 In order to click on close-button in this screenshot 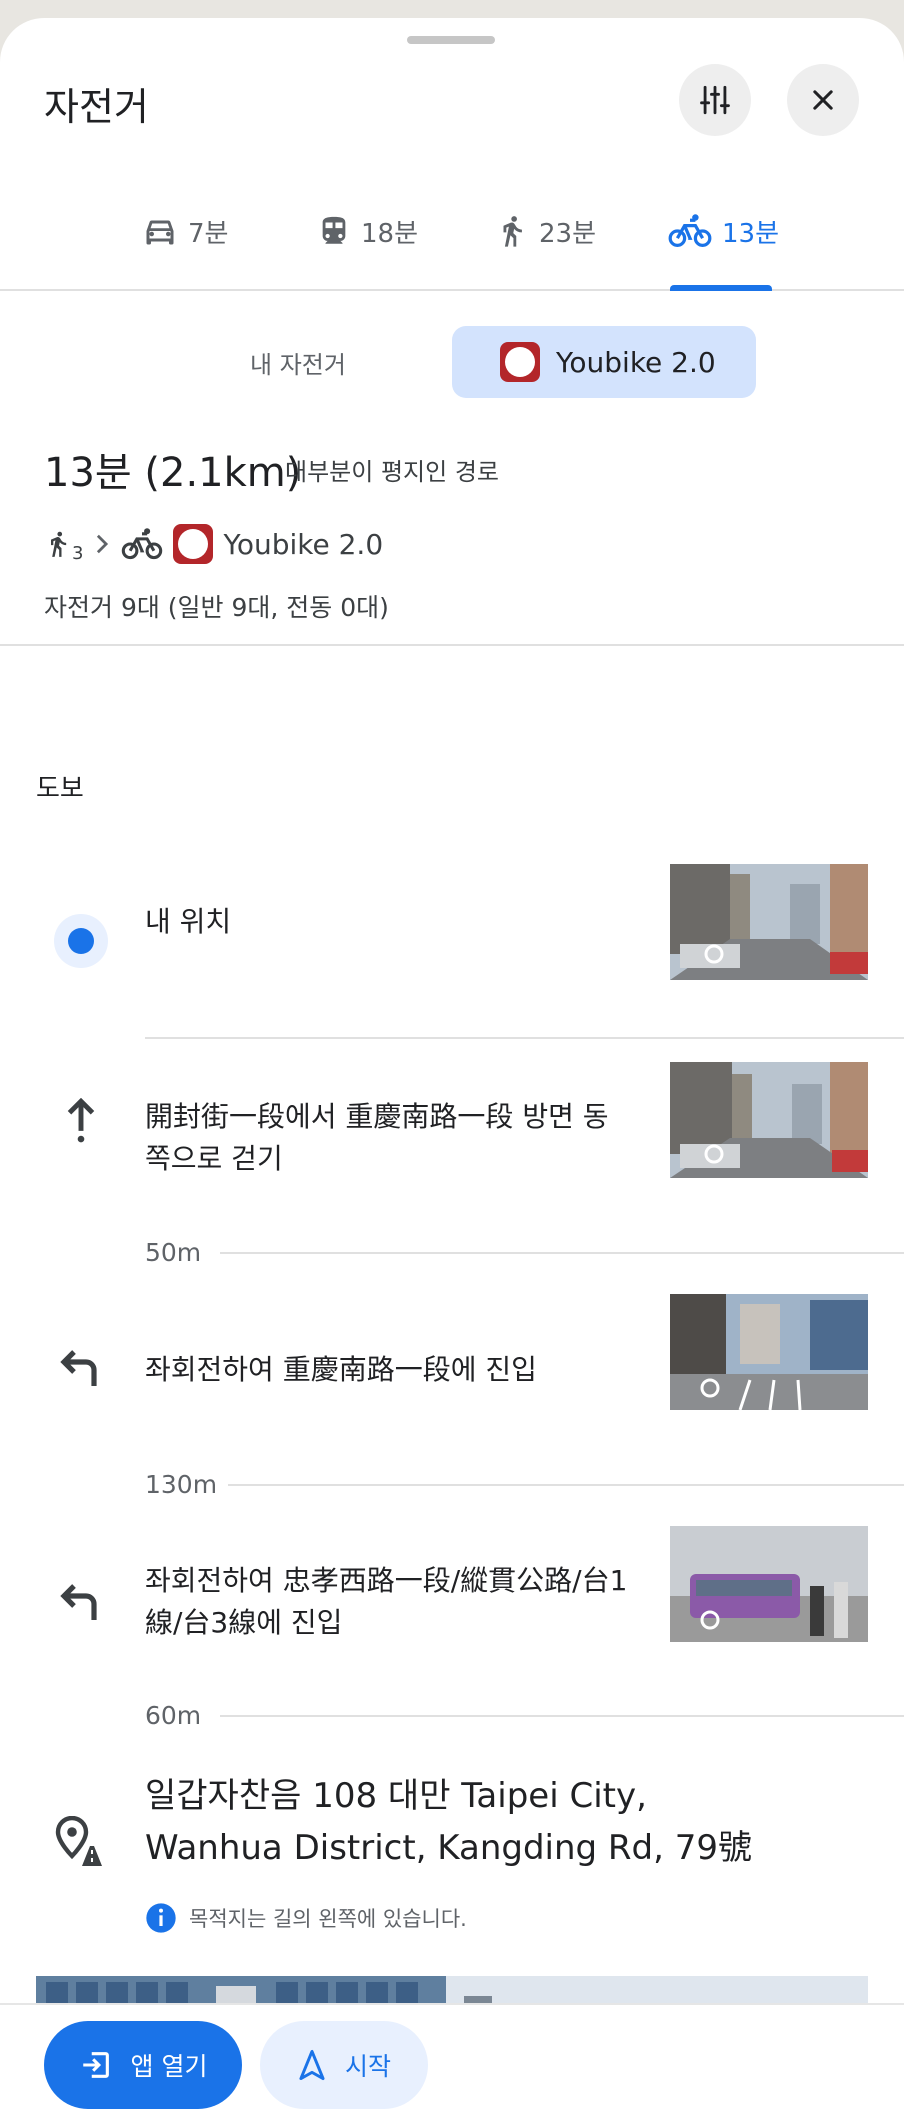, I will do `click(823, 100)`.